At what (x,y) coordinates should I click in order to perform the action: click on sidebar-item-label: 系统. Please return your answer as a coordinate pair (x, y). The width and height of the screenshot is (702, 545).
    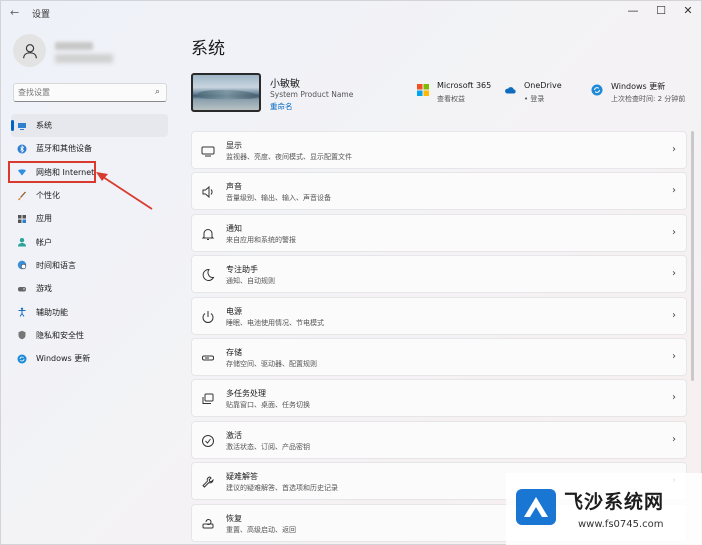
    Looking at the image, I should click on (44, 126).